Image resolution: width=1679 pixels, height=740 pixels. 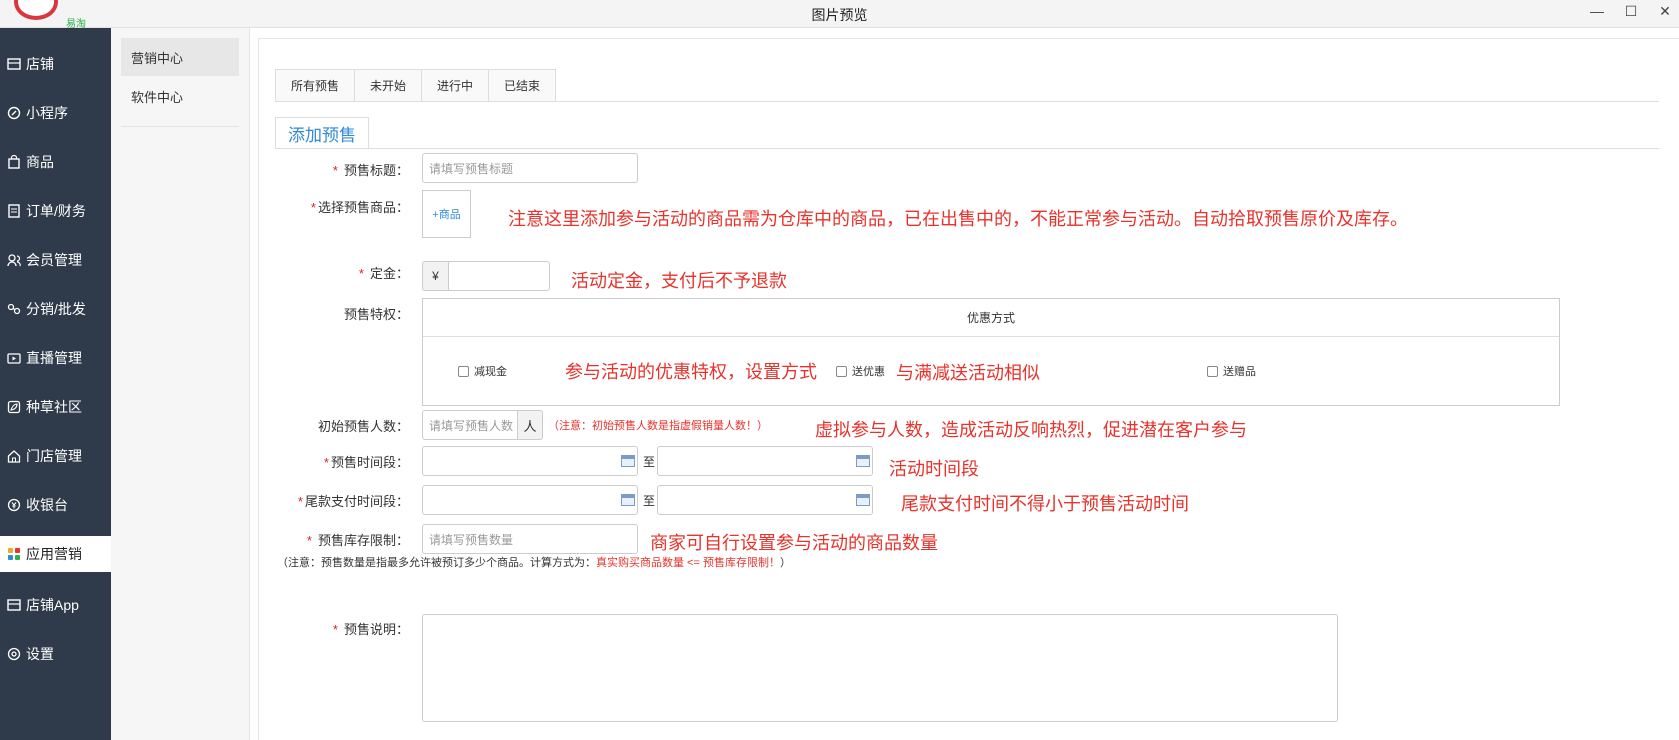 I want to click on apps-icon, so click(x=14, y=554).